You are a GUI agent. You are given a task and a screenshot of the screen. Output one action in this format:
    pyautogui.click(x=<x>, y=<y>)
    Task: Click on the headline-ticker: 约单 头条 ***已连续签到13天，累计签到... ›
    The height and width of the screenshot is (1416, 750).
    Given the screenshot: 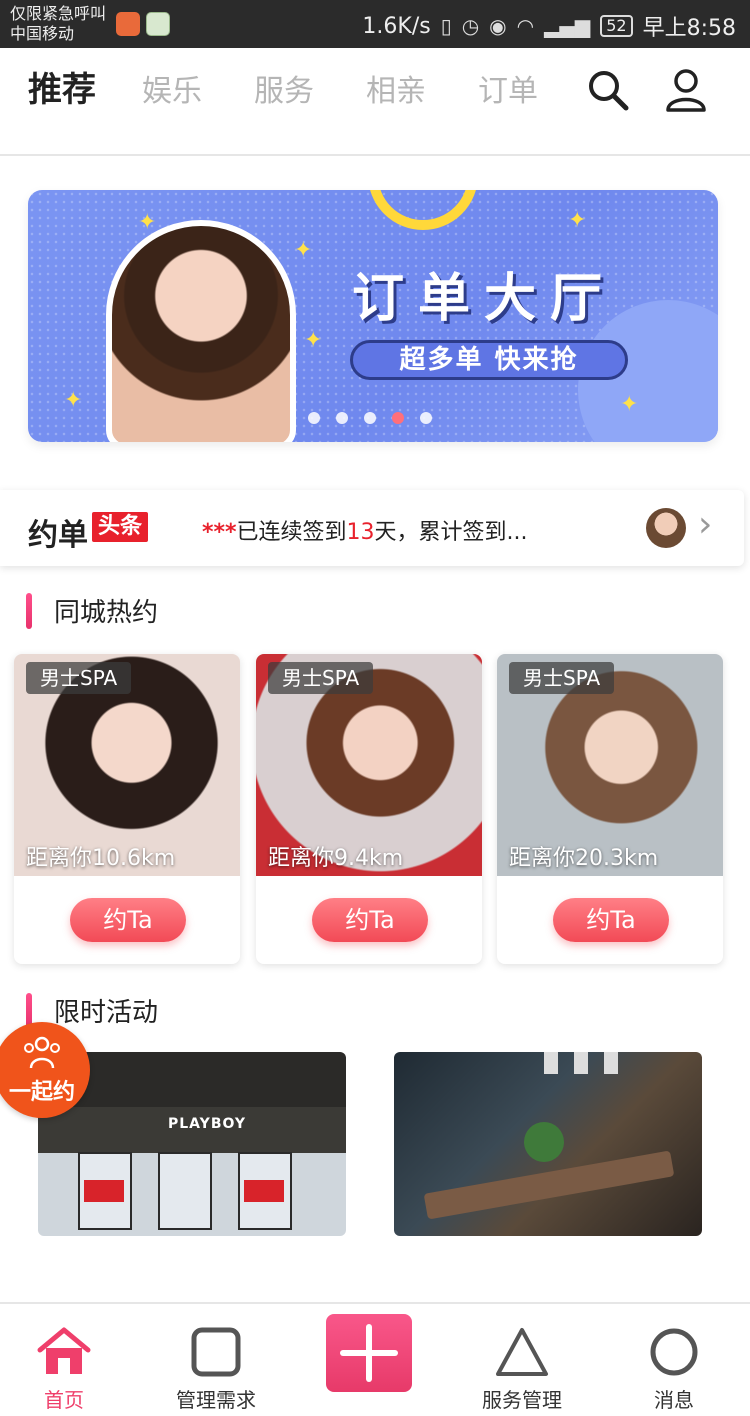 What is the action you would take?
    pyautogui.click(x=372, y=528)
    